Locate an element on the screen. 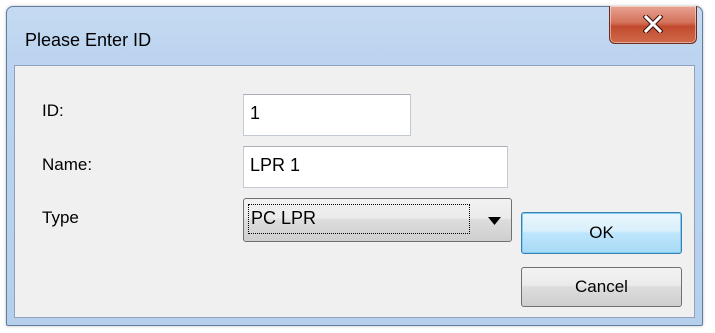 This screenshot has width=715, height=333. id-label: ID: is located at coordinates (53, 110).